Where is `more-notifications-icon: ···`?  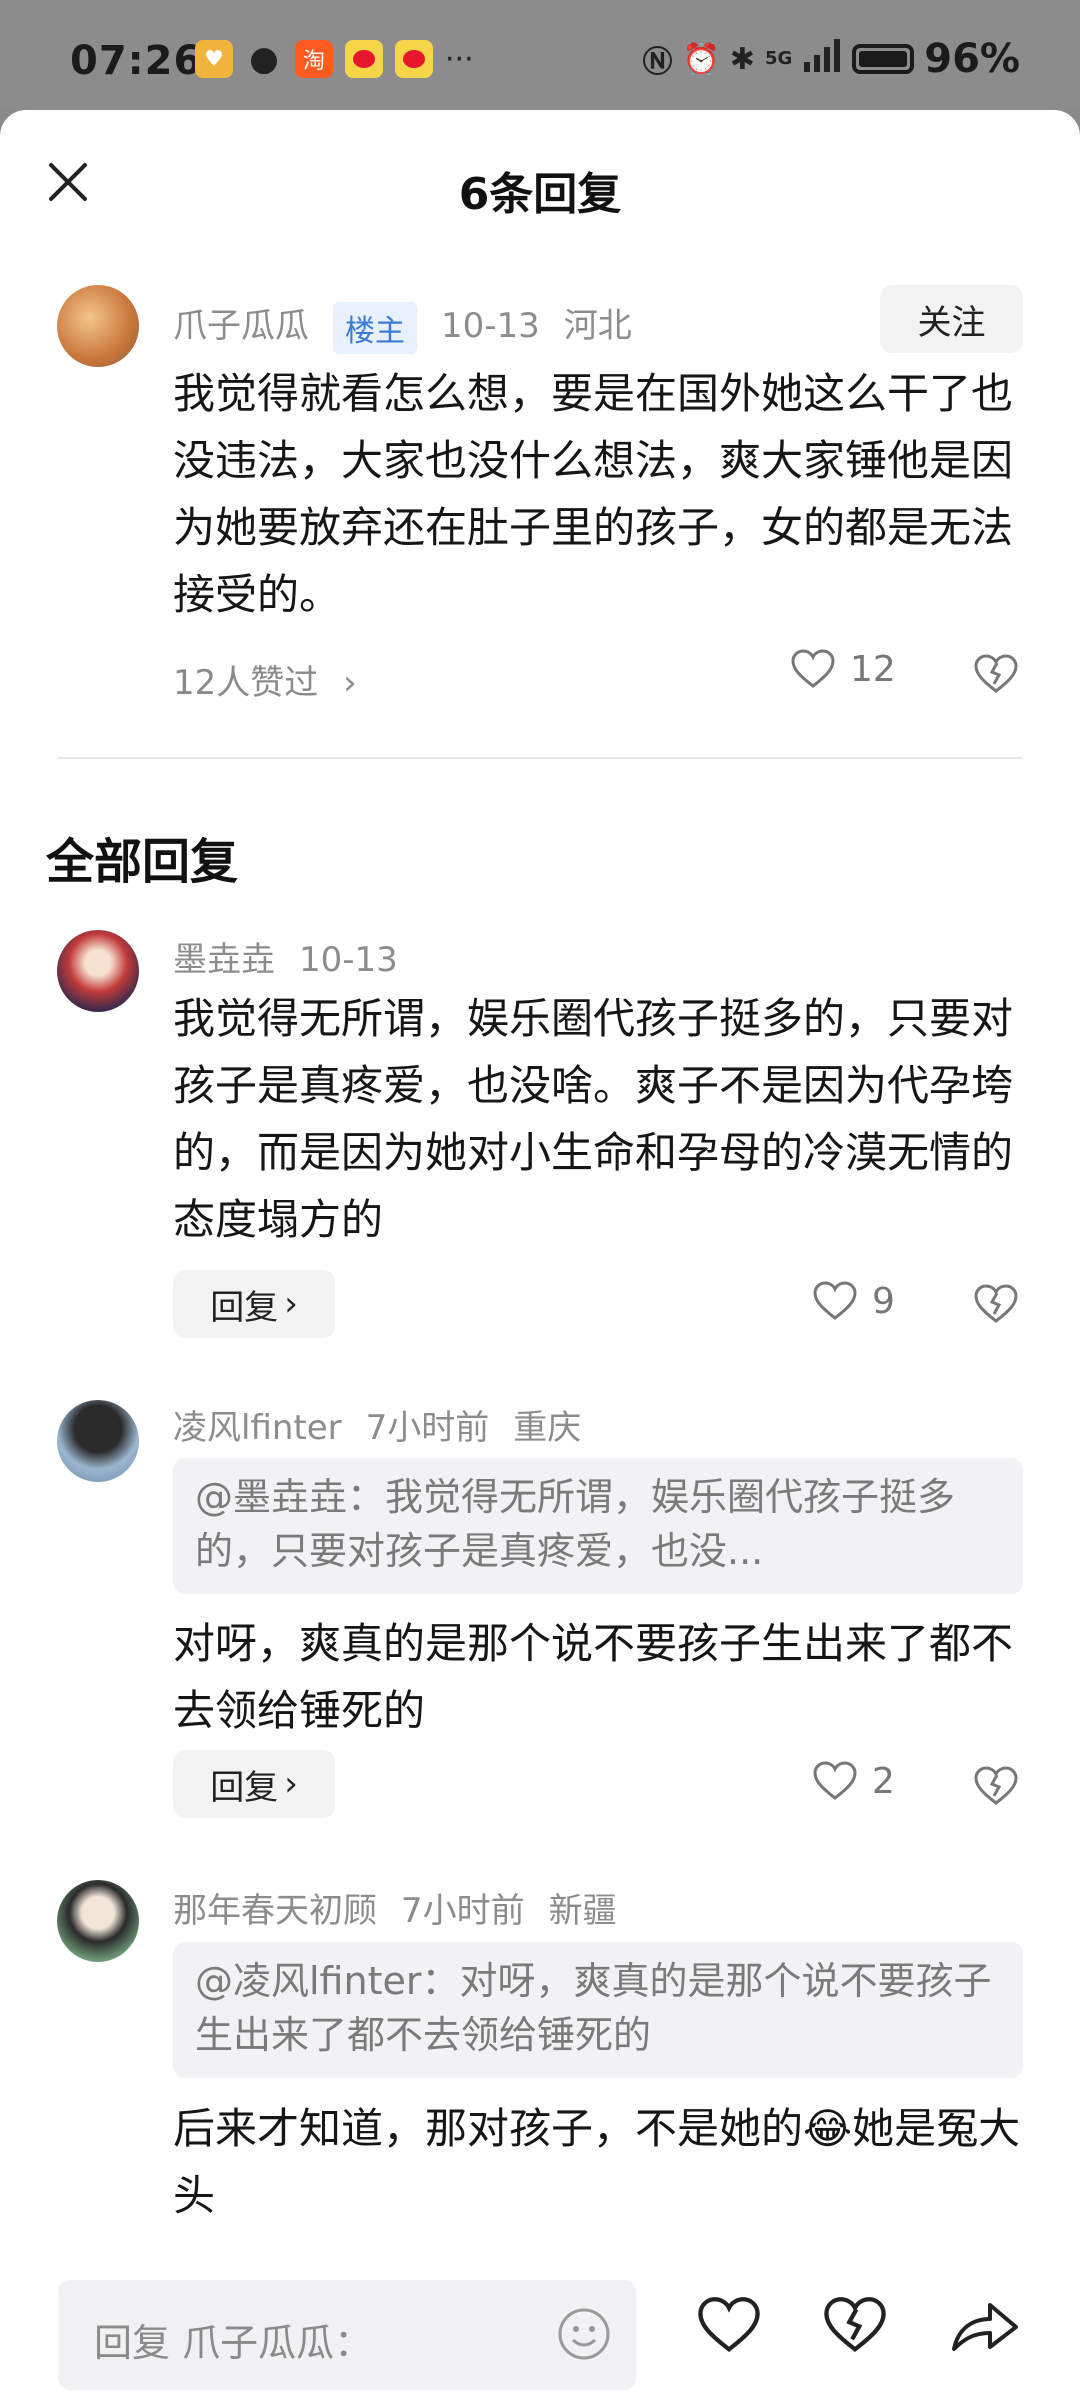 more-notifications-icon: ··· is located at coordinates (459, 59).